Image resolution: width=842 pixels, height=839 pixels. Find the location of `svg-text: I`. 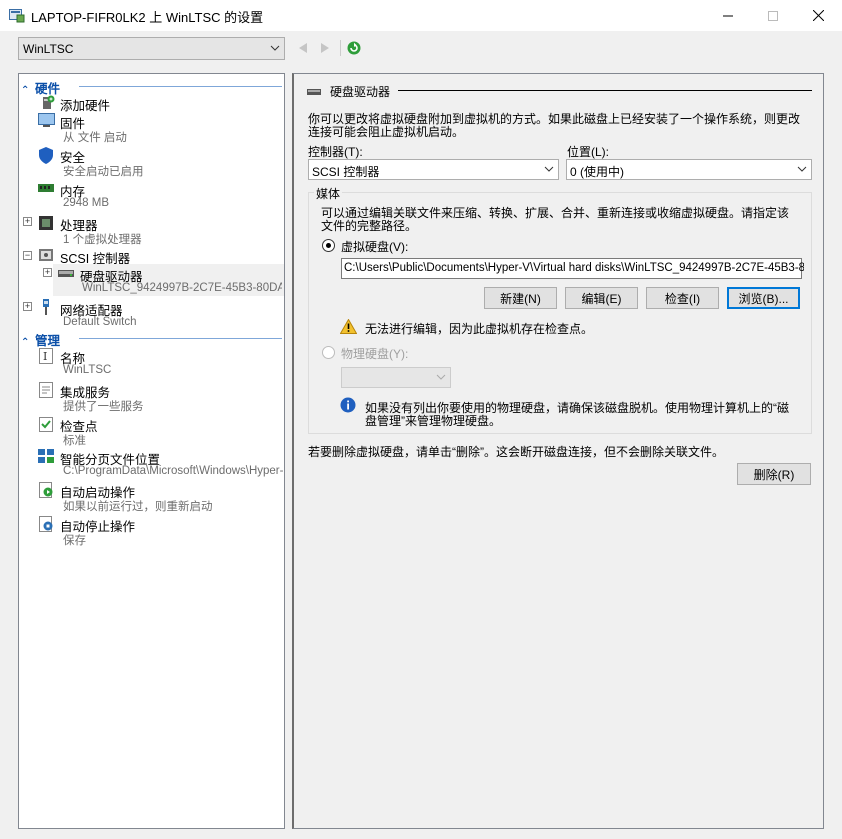

svg-text: I is located at coordinates (45, 356).